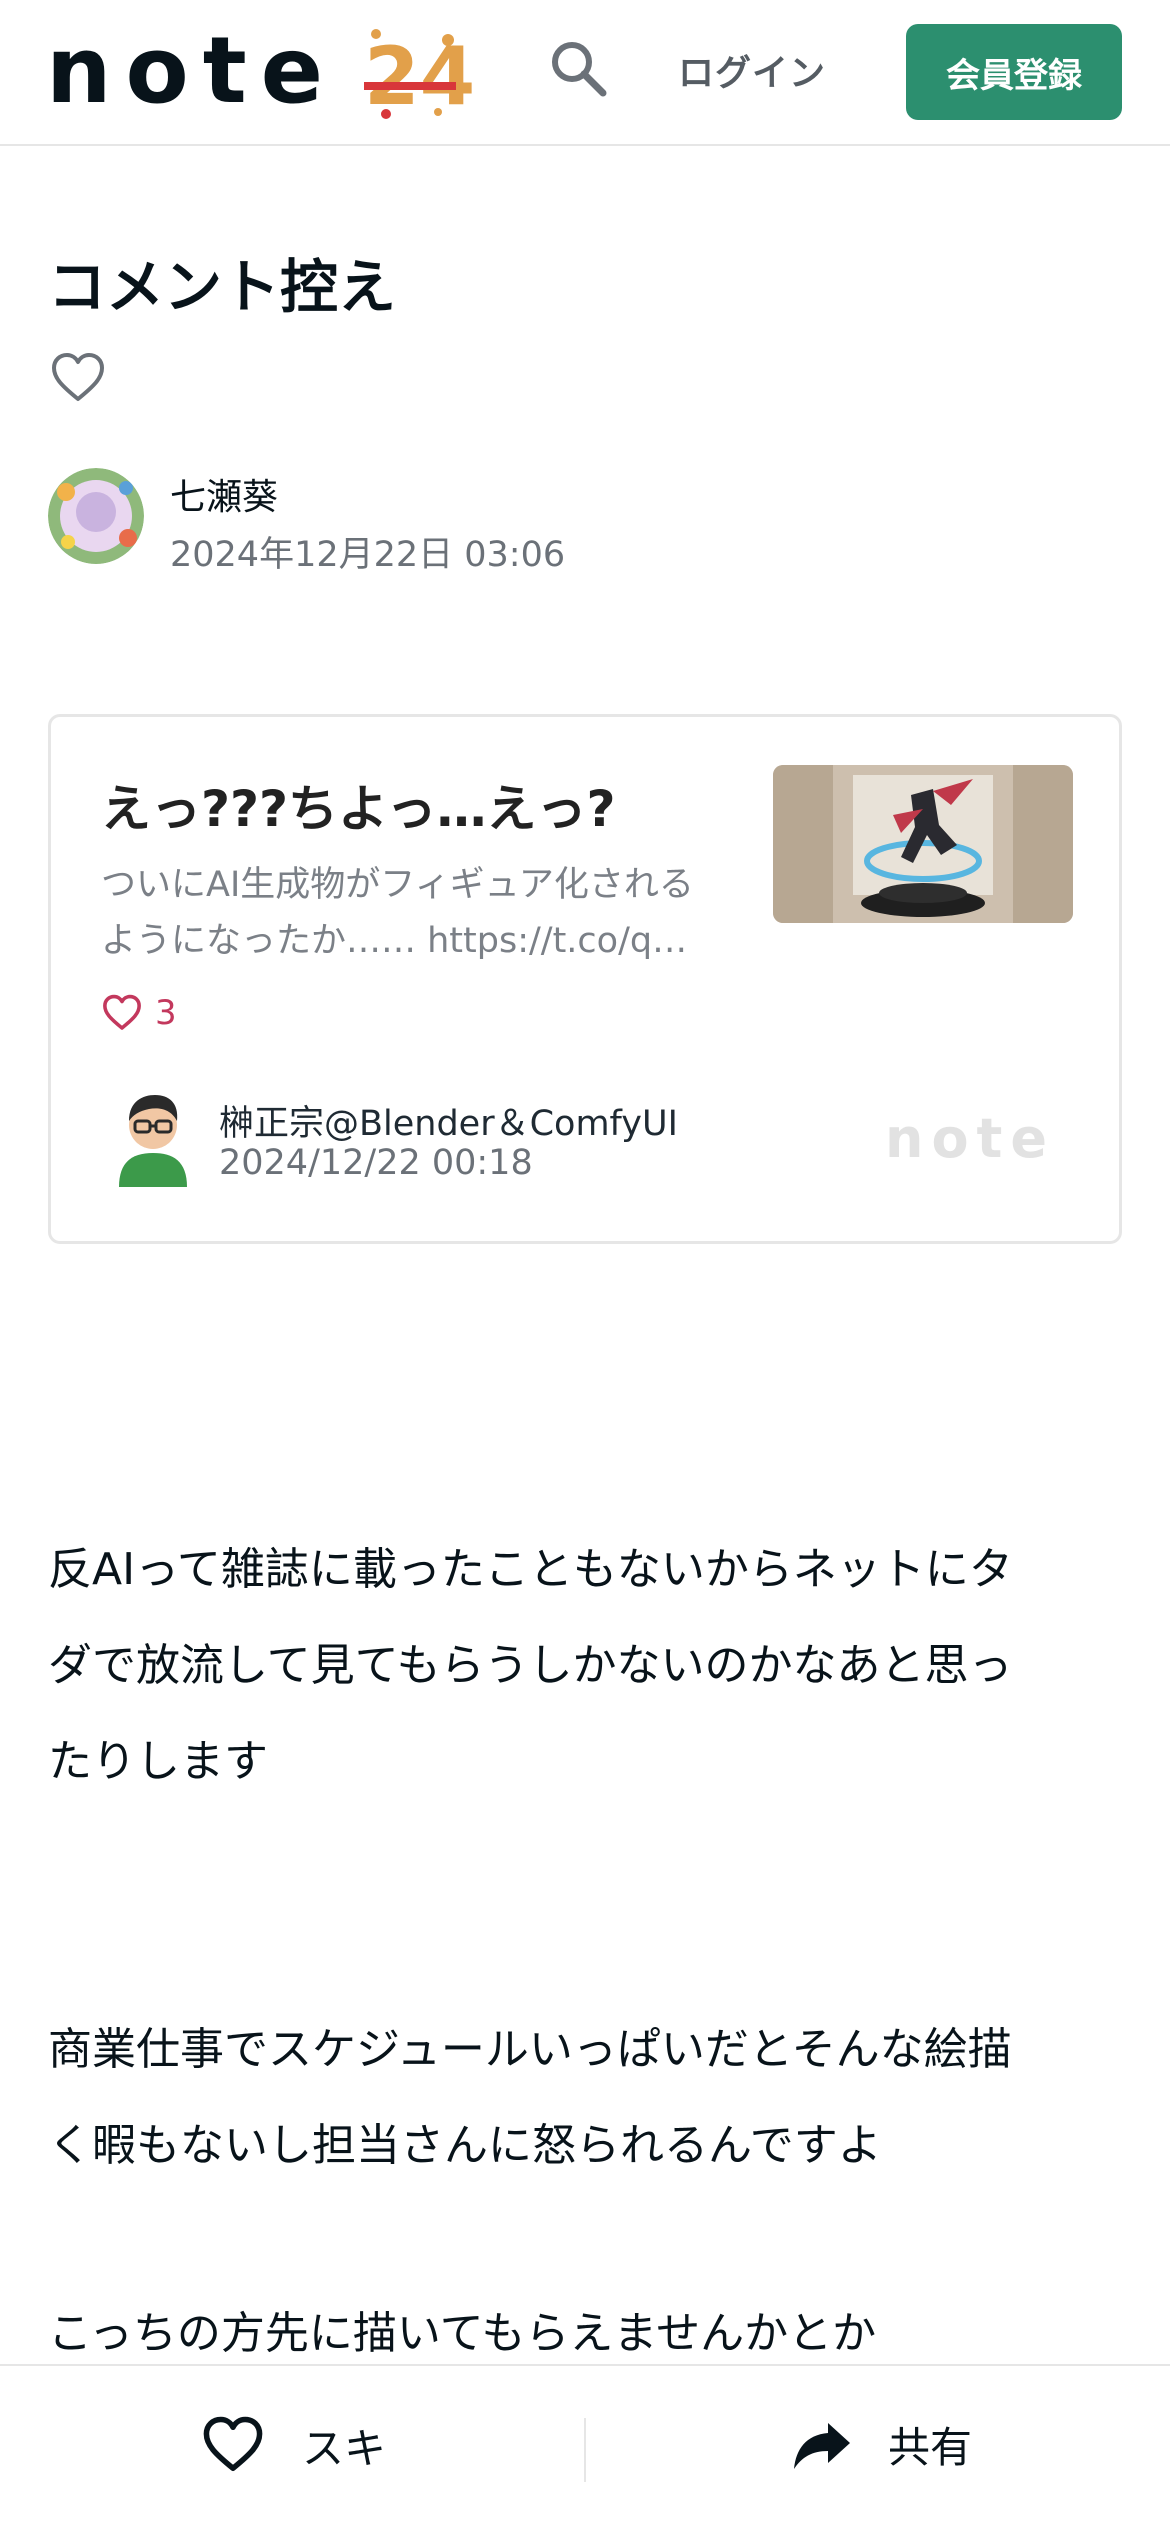  Describe the element at coordinates (930, 2447) in the screenshot. I see `share-label: 共有` at that location.